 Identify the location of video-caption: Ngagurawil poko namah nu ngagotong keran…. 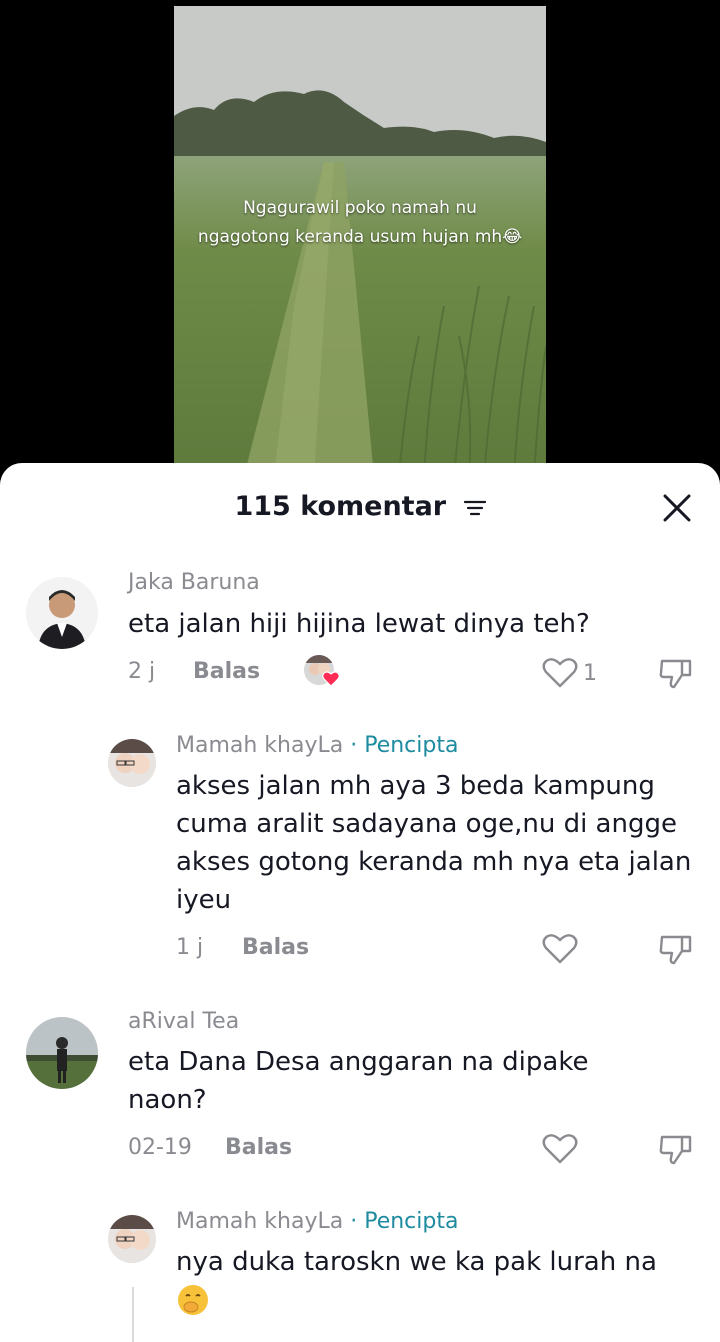
(360, 223).